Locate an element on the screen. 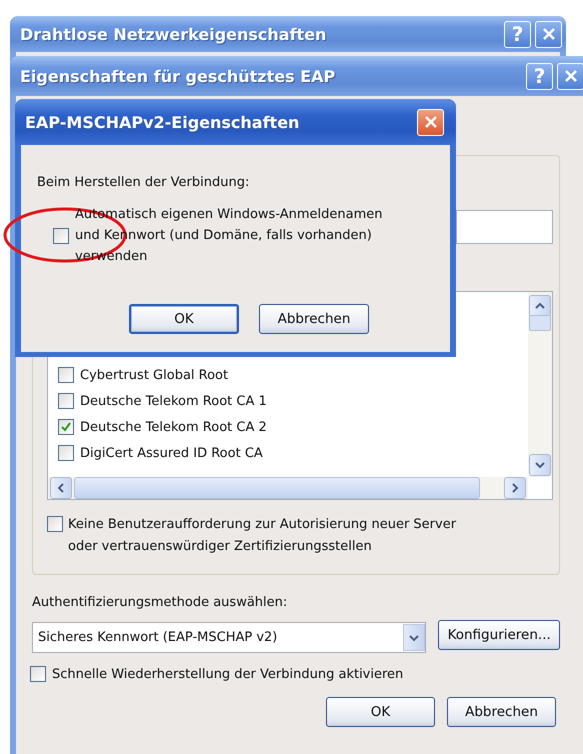  chevron-right-icon is located at coordinates (515, 488).